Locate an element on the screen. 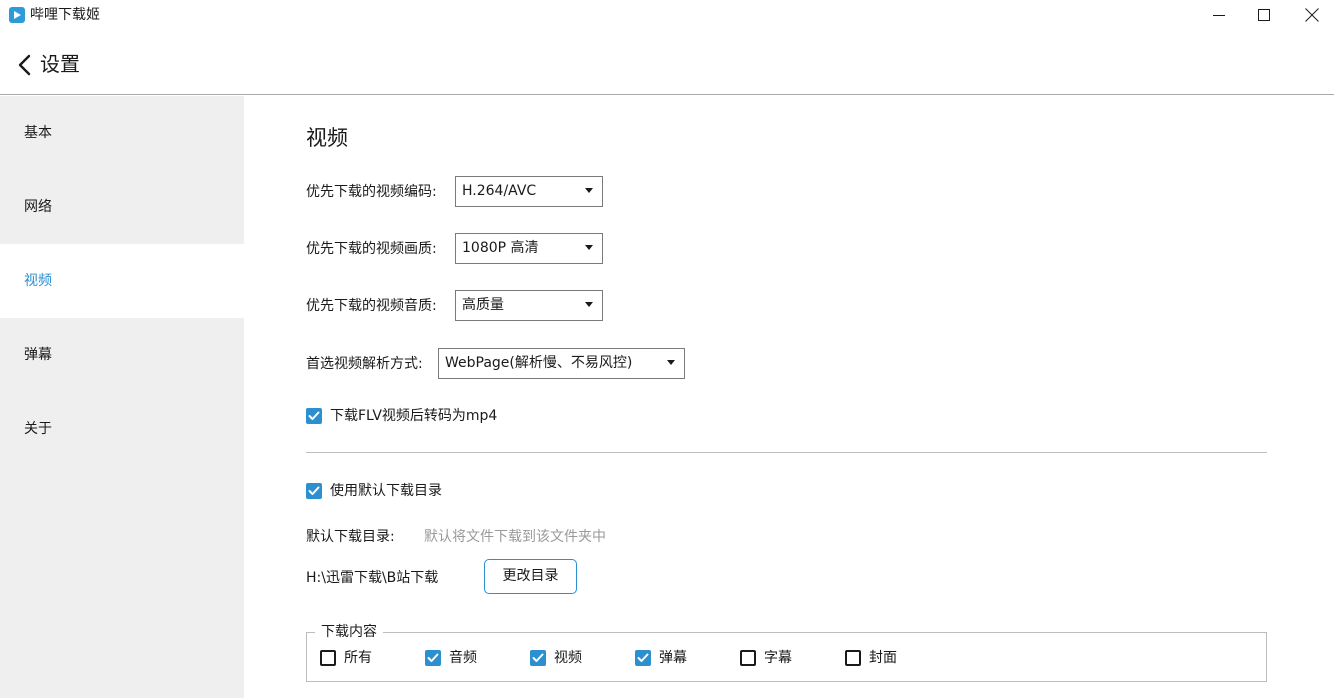 The image size is (1334, 698). content-video-label: 视频 is located at coordinates (568, 658).